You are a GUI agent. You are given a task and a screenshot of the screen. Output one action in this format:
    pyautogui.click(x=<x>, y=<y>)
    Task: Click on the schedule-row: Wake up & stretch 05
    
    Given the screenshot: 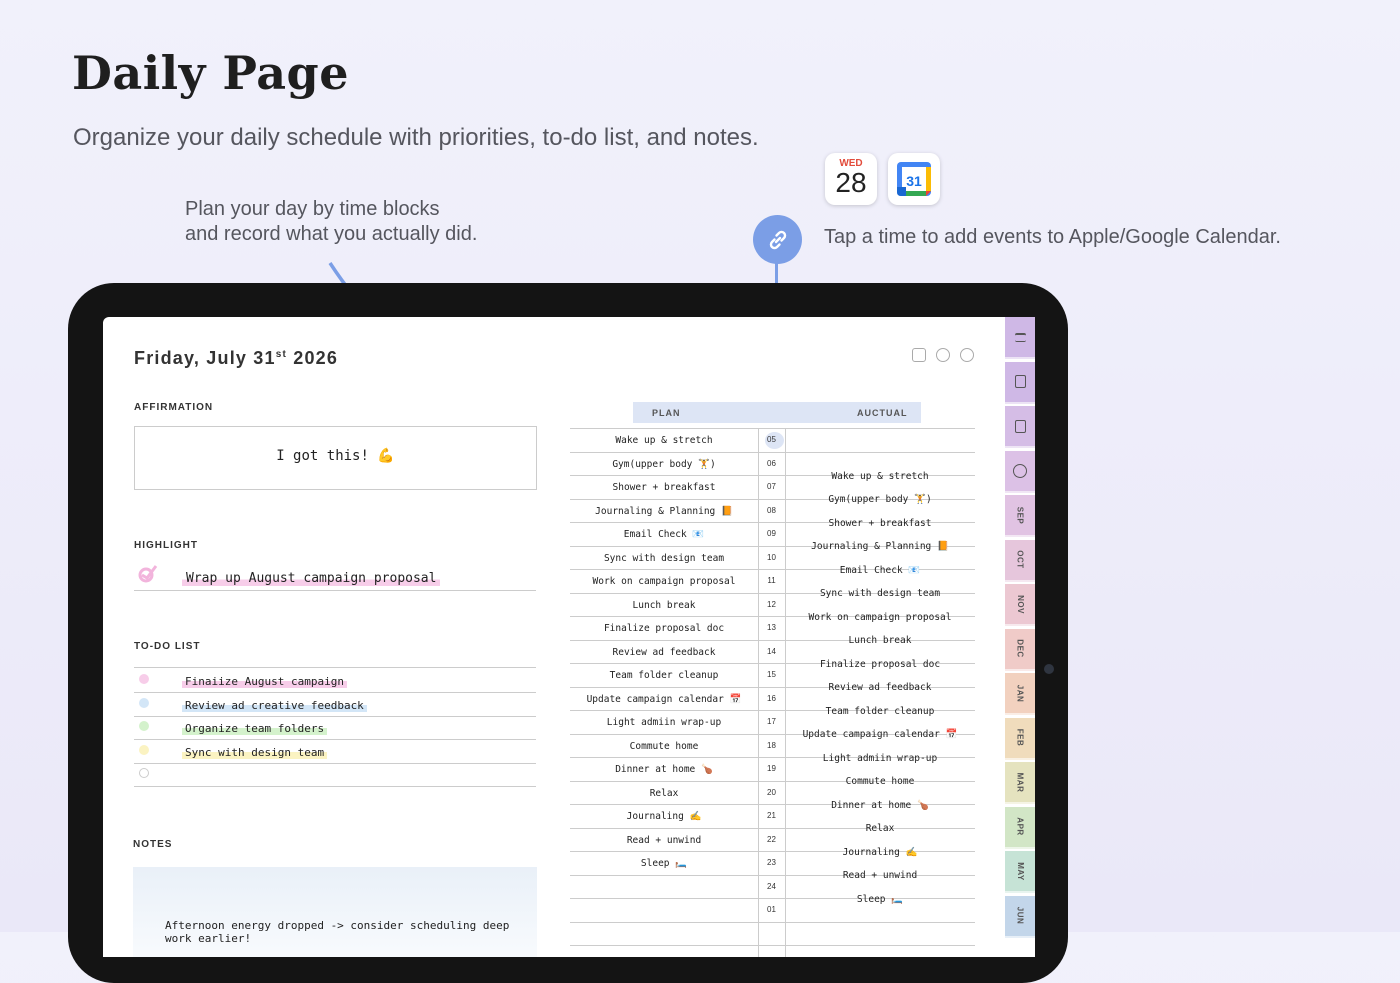 What is the action you would take?
    pyautogui.click(x=772, y=440)
    